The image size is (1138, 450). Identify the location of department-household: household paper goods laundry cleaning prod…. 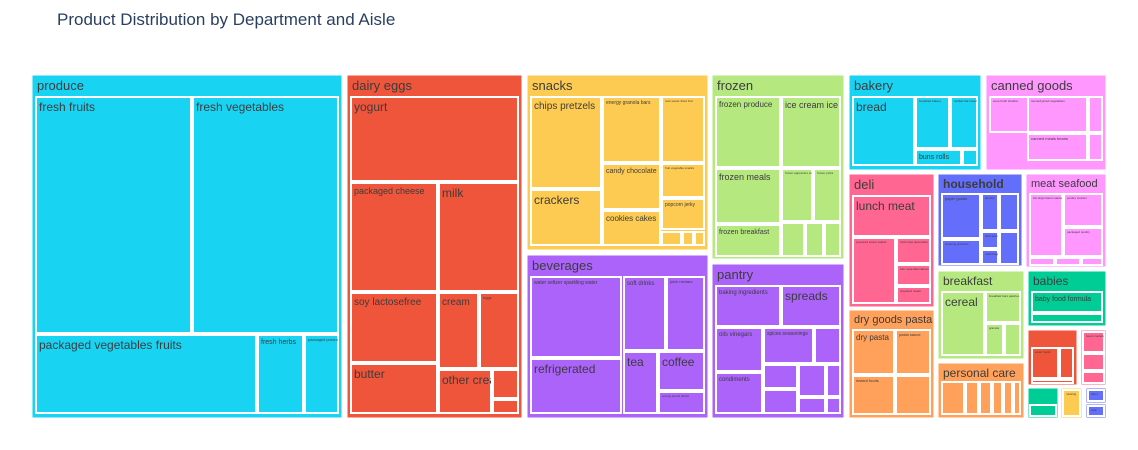
(980, 220).